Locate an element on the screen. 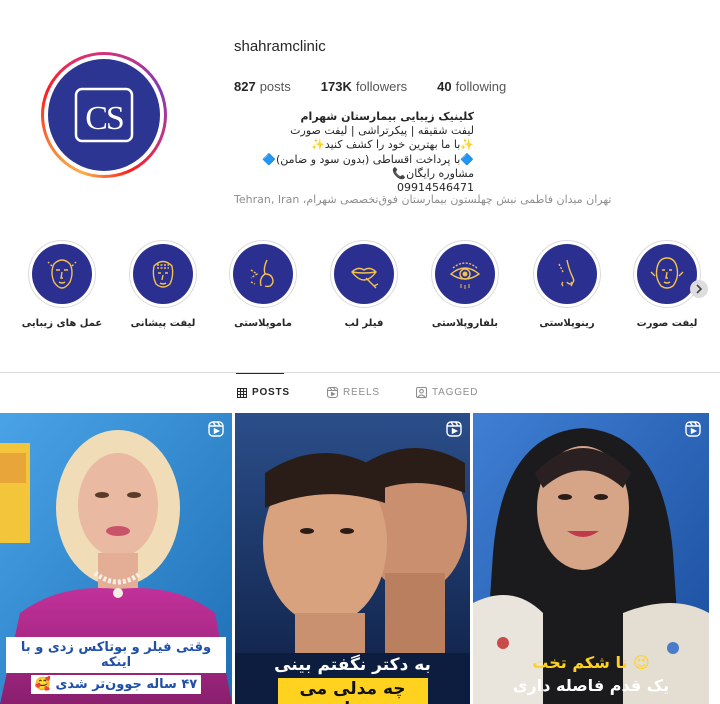  following-stat: 40 following is located at coordinates (471, 86).